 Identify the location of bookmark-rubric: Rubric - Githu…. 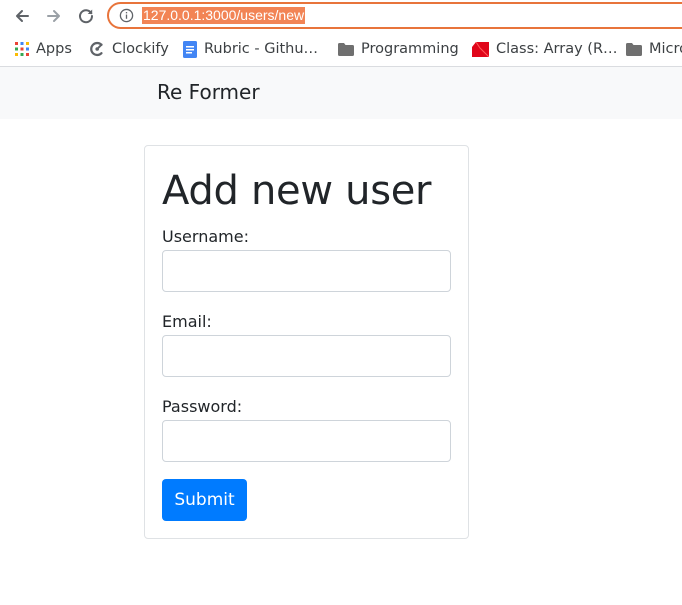
(250, 49).